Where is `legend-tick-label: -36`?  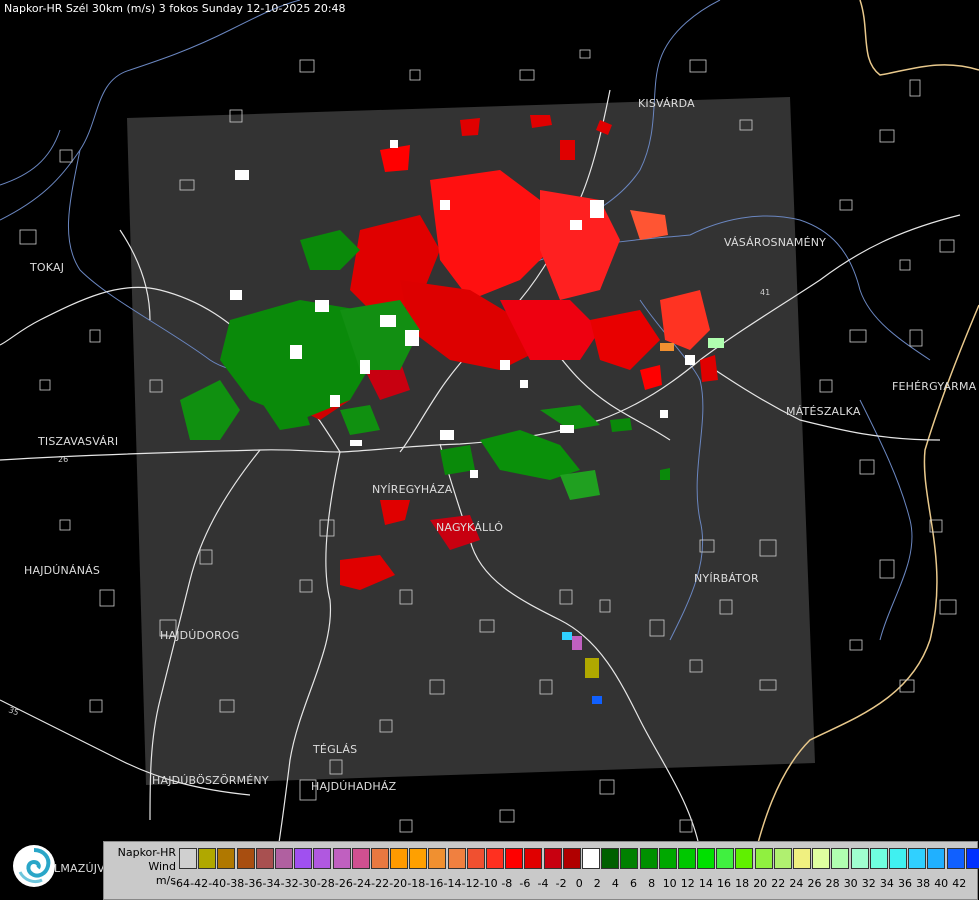
legend-tick-label: -36 is located at coordinates (253, 883).